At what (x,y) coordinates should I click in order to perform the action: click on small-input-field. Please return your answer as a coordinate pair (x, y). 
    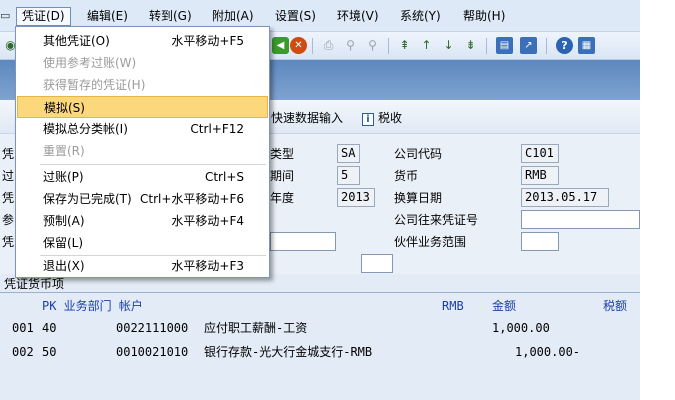
    Looking at the image, I should click on (377, 263).